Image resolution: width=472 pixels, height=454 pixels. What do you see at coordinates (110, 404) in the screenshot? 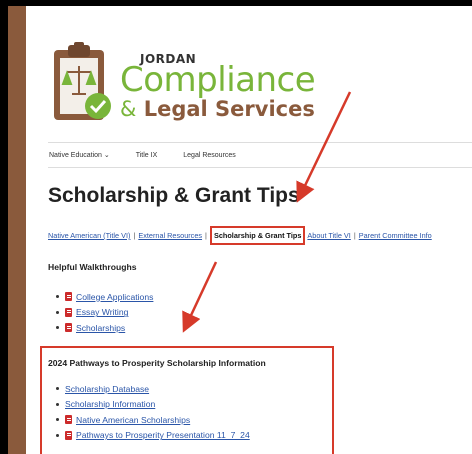
I see `link-scholarship-information: Scholarship Information` at bounding box center [110, 404].